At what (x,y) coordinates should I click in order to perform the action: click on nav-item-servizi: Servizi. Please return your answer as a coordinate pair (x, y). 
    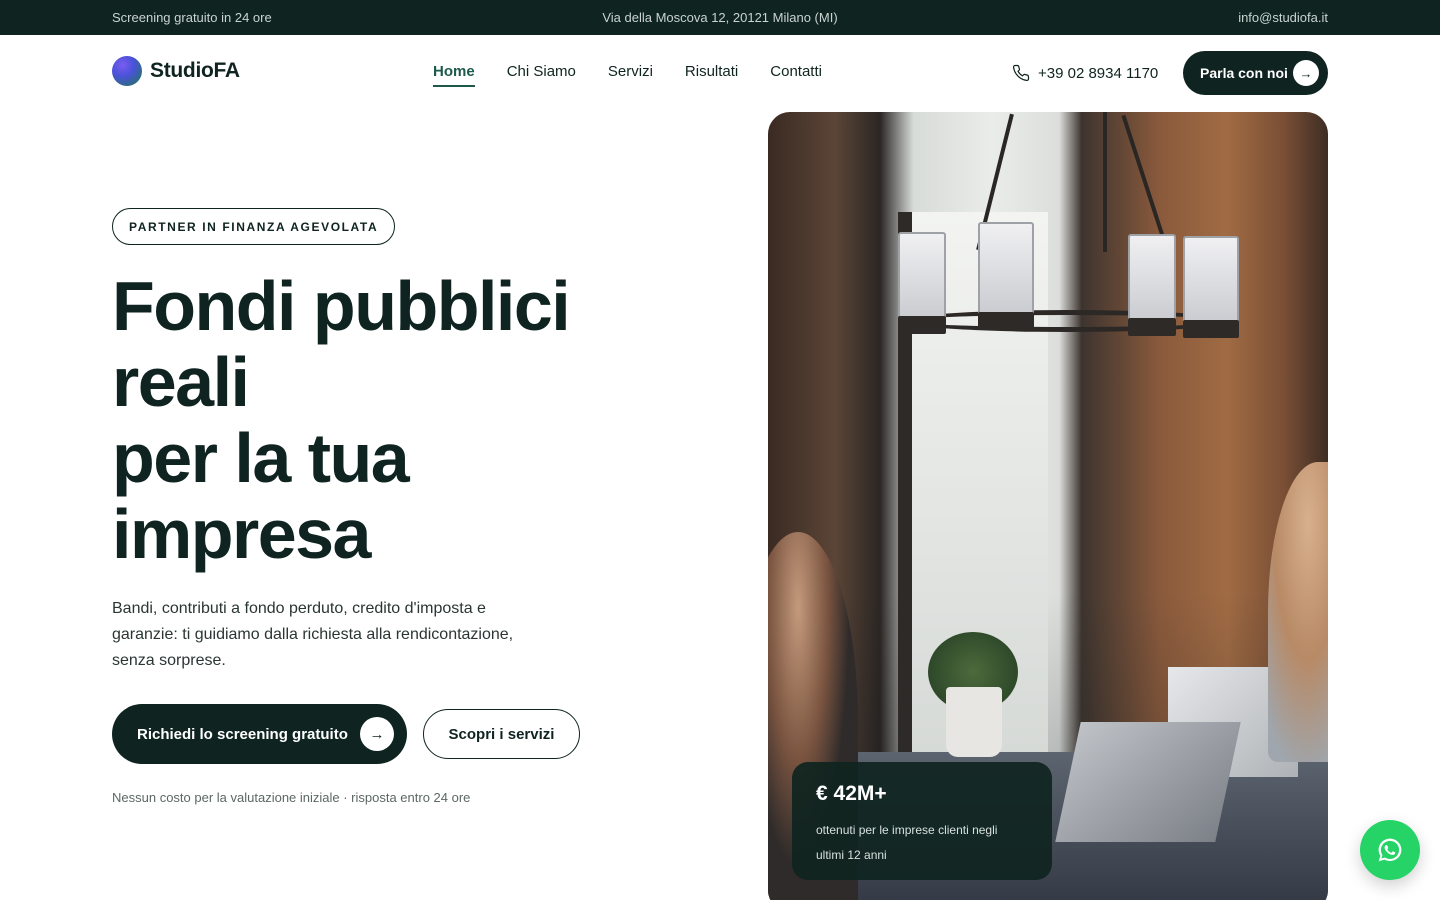
    Looking at the image, I should click on (630, 75).